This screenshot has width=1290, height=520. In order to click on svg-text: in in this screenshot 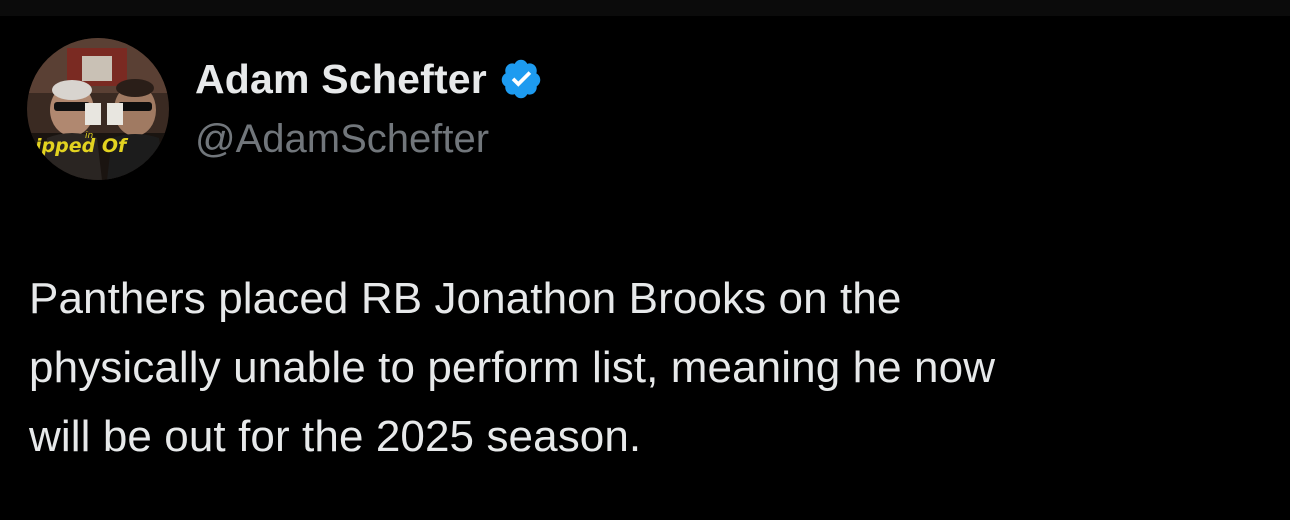, I will do `click(89, 136)`.